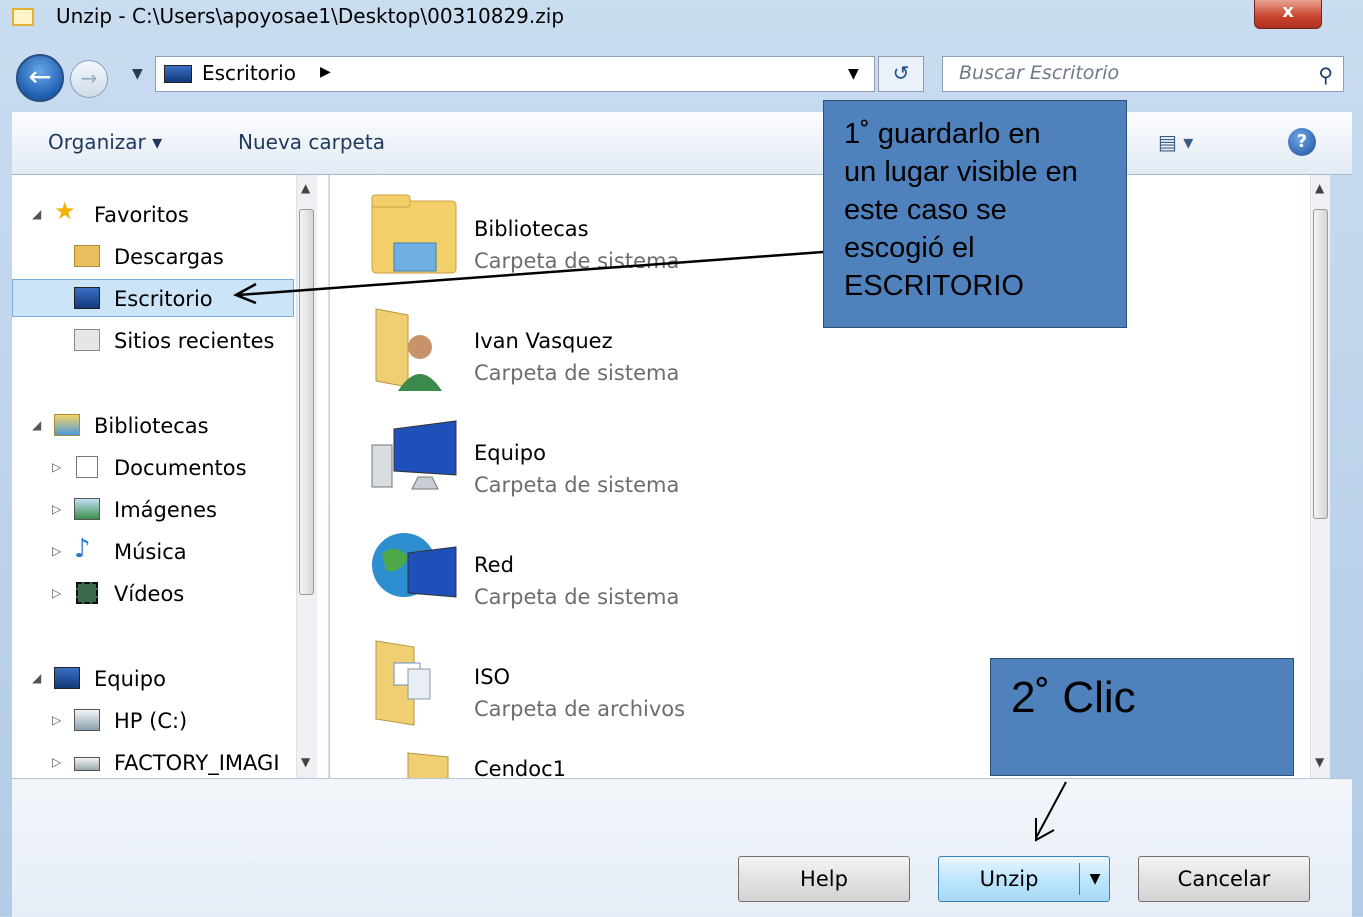  I want to click on dialog-footer: Help Unzip ▼ Cancelar, so click(682, 847).